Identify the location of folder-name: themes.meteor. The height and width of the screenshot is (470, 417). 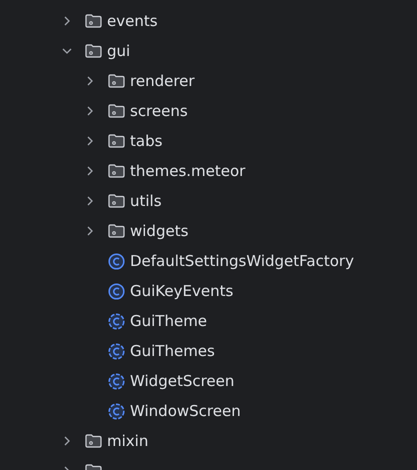
(188, 171).